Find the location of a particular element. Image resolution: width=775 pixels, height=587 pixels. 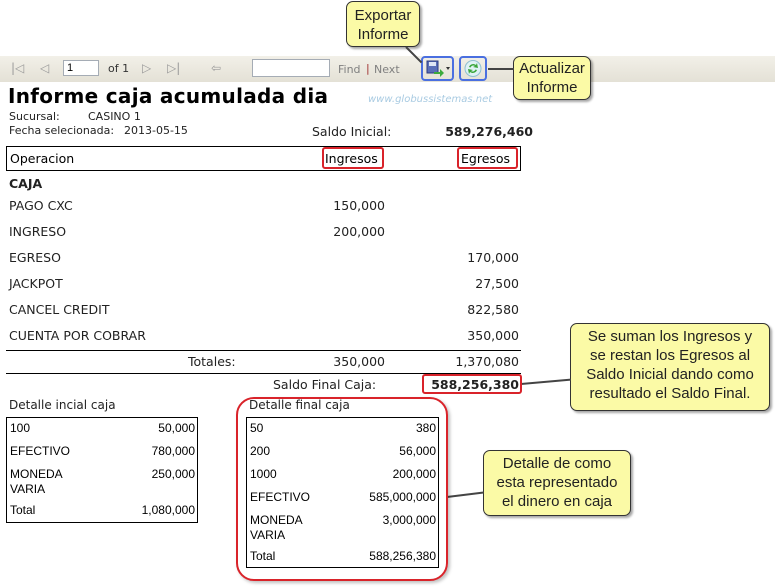

page-number-input is located at coordinates (81, 68).